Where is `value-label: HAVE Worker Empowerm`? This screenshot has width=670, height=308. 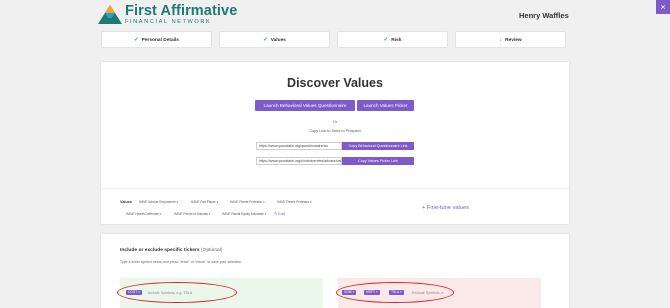
value-label: HAVE Worker Empowerm is located at coordinates (157, 202).